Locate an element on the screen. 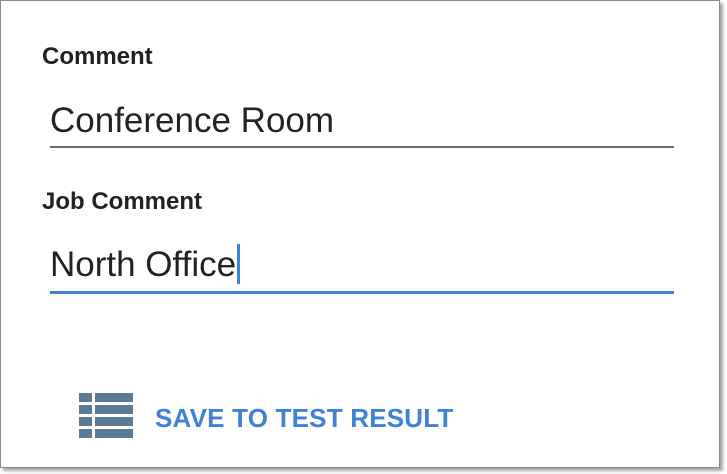  job-comment-label: Job Comment is located at coordinates (122, 201).